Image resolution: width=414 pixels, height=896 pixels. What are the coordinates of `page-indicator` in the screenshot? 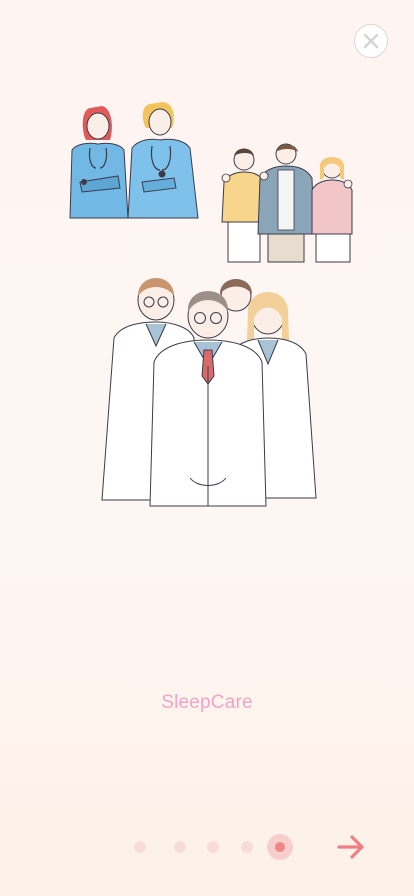 It's located at (207, 847).